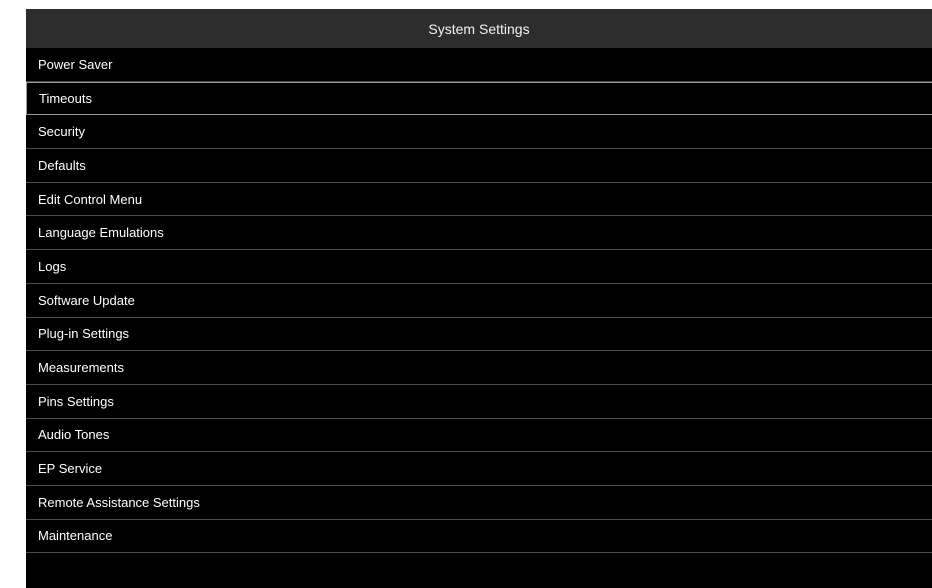  I want to click on menu-item-security: Security, so click(479, 132).